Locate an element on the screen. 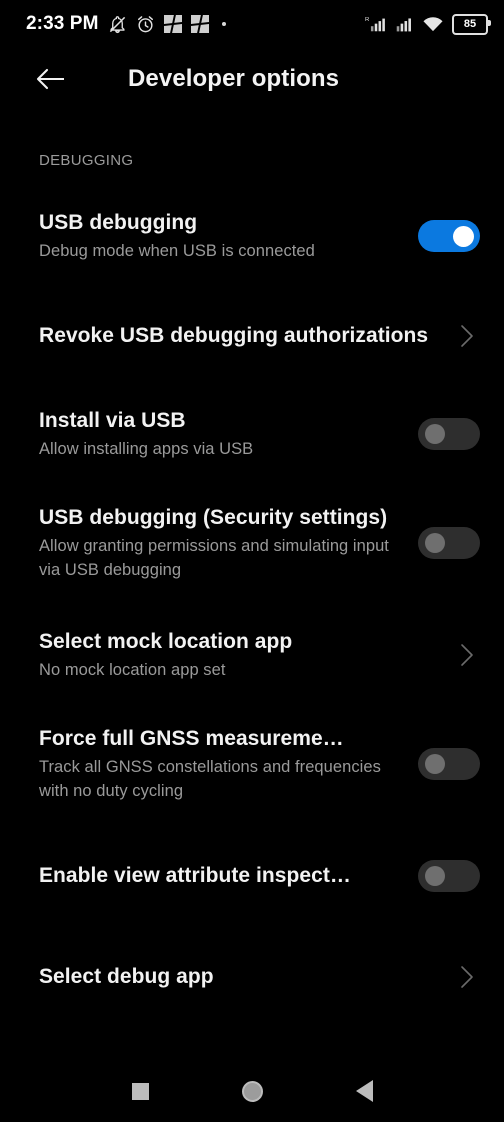 The image size is (504, 1122). install-via-usb-toggle is located at coordinates (449, 434).